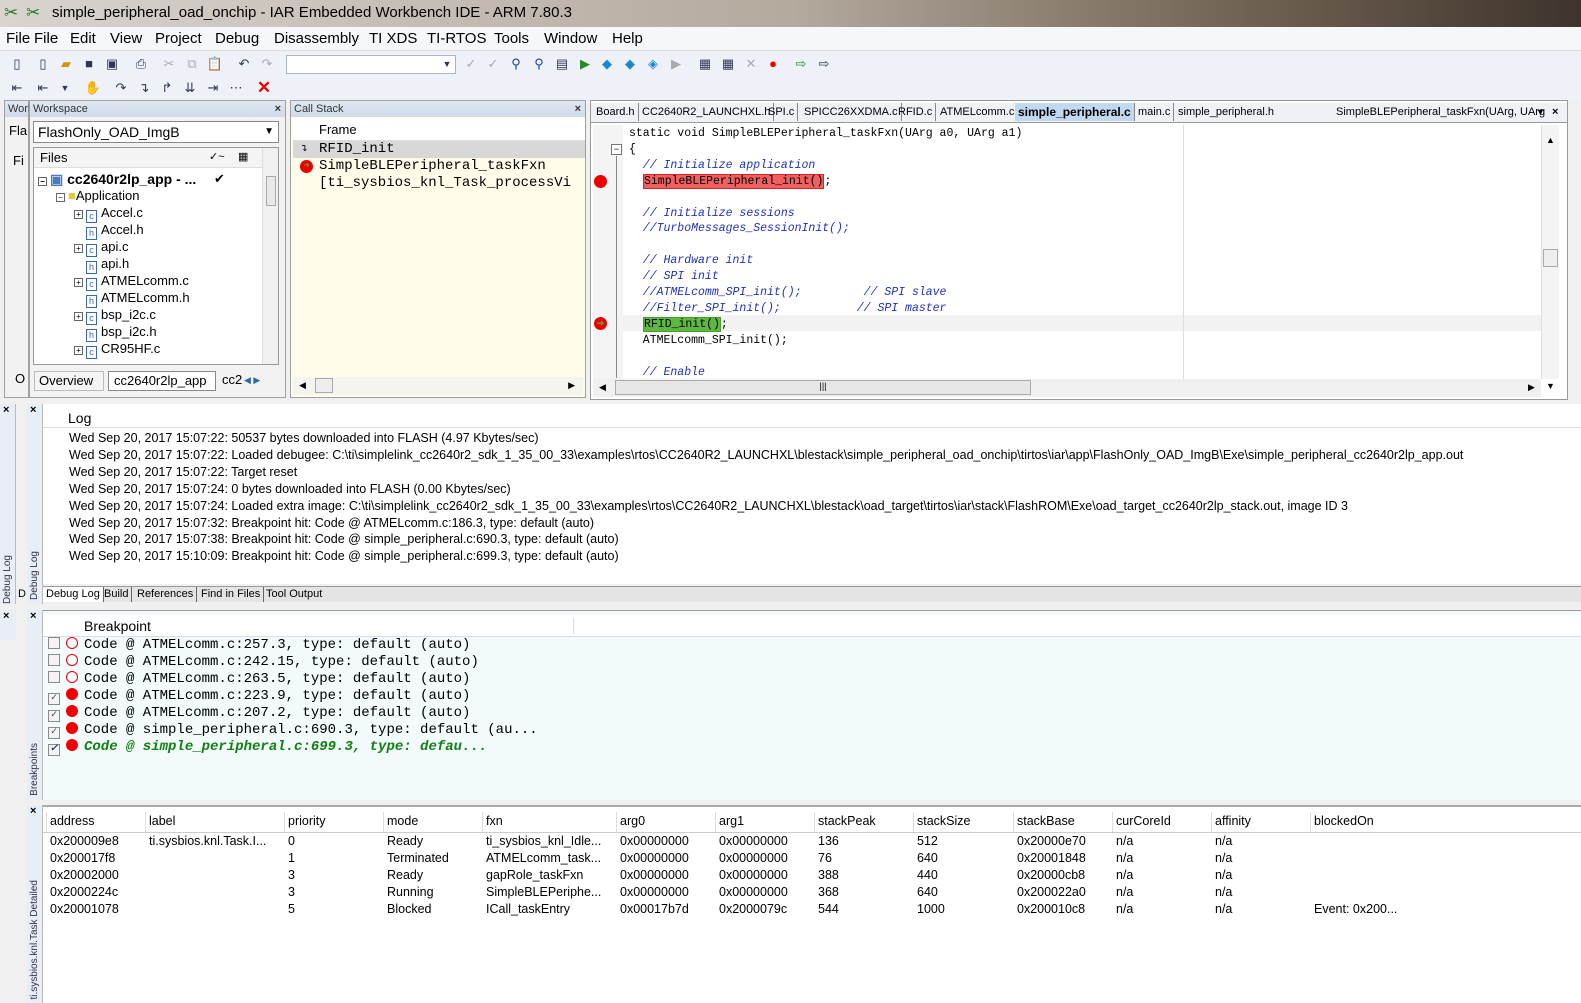 The image size is (1581, 1003). What do you see at coordinates (823, 387) in the screenshot?
I see `scrollbar-thumb: |||` at bounding box center [823, 387].